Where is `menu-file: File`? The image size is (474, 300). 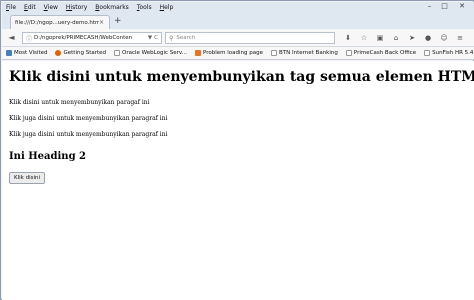
menu-file: File is located at coordinates (11, 8).